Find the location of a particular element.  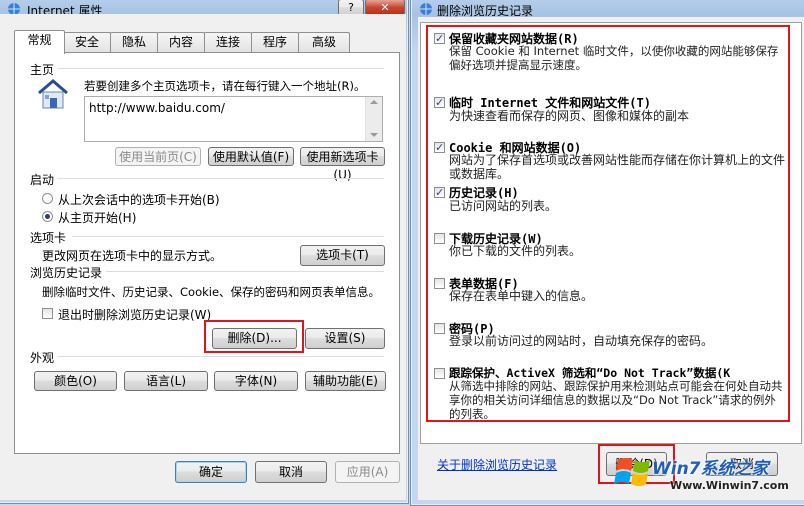

delete-history-highlight is located at coordinates (254, 336).